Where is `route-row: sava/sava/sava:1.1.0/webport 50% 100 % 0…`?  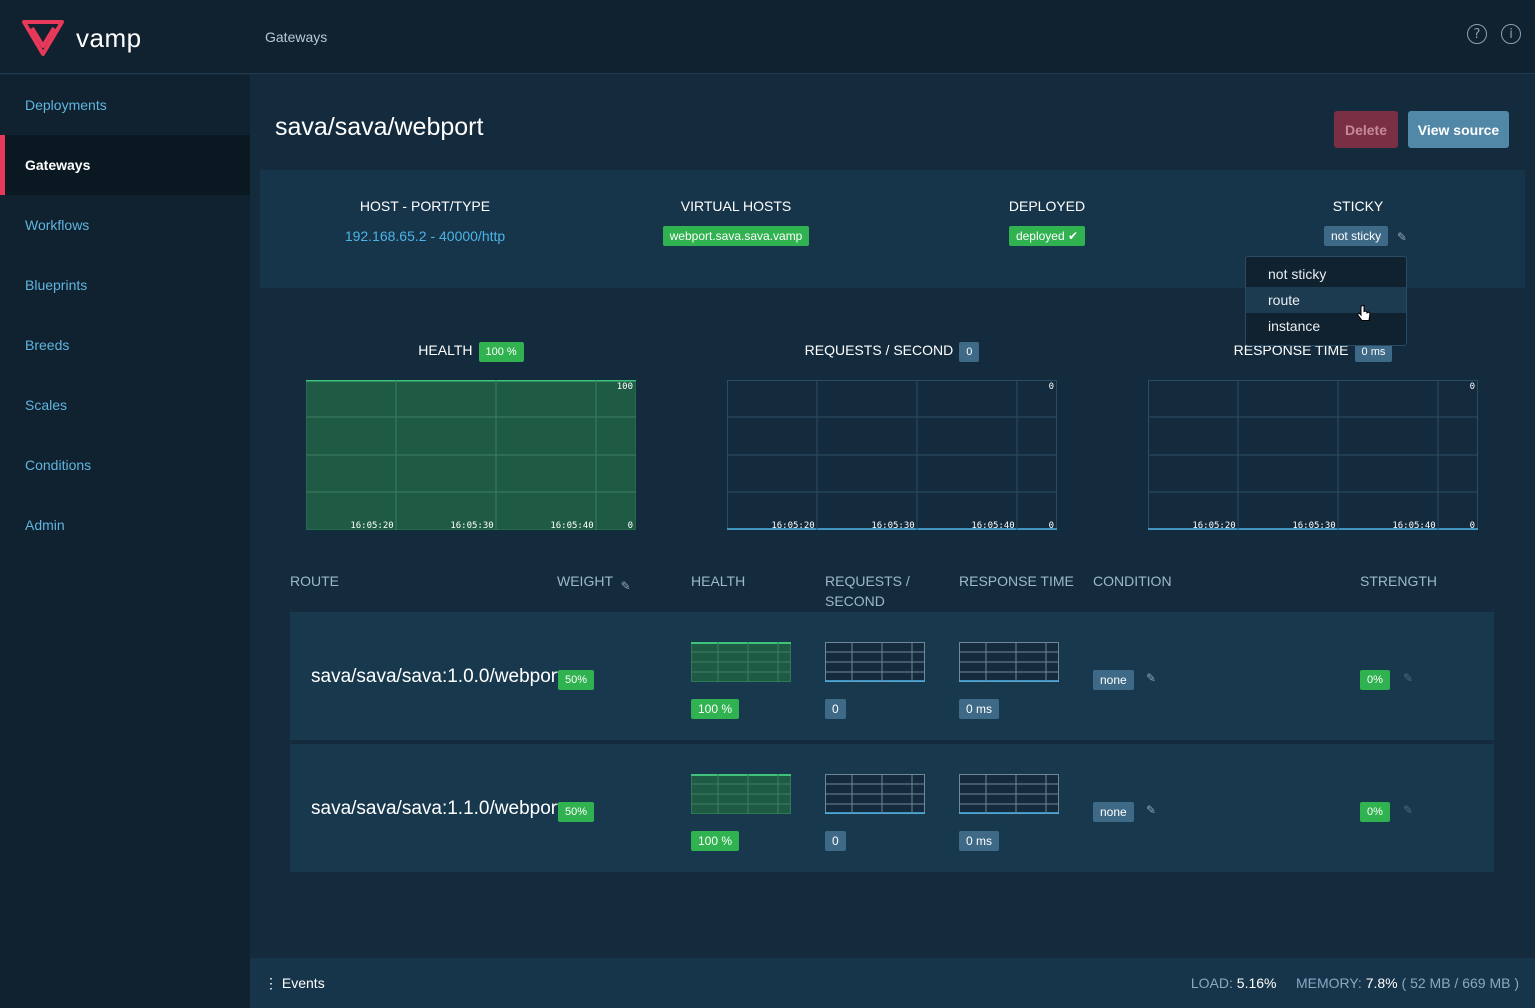
route-row: sava/sava/sava:1.1.0/webport 50% 100 % 0… is located at coordinates (892, 808).